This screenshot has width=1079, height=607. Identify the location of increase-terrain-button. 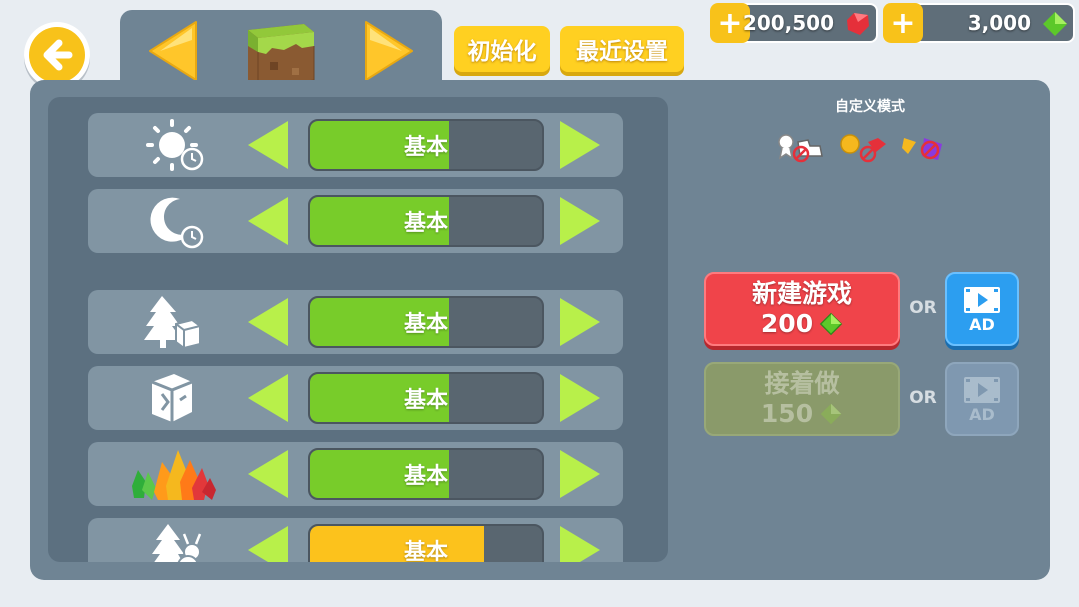
(580, 322).